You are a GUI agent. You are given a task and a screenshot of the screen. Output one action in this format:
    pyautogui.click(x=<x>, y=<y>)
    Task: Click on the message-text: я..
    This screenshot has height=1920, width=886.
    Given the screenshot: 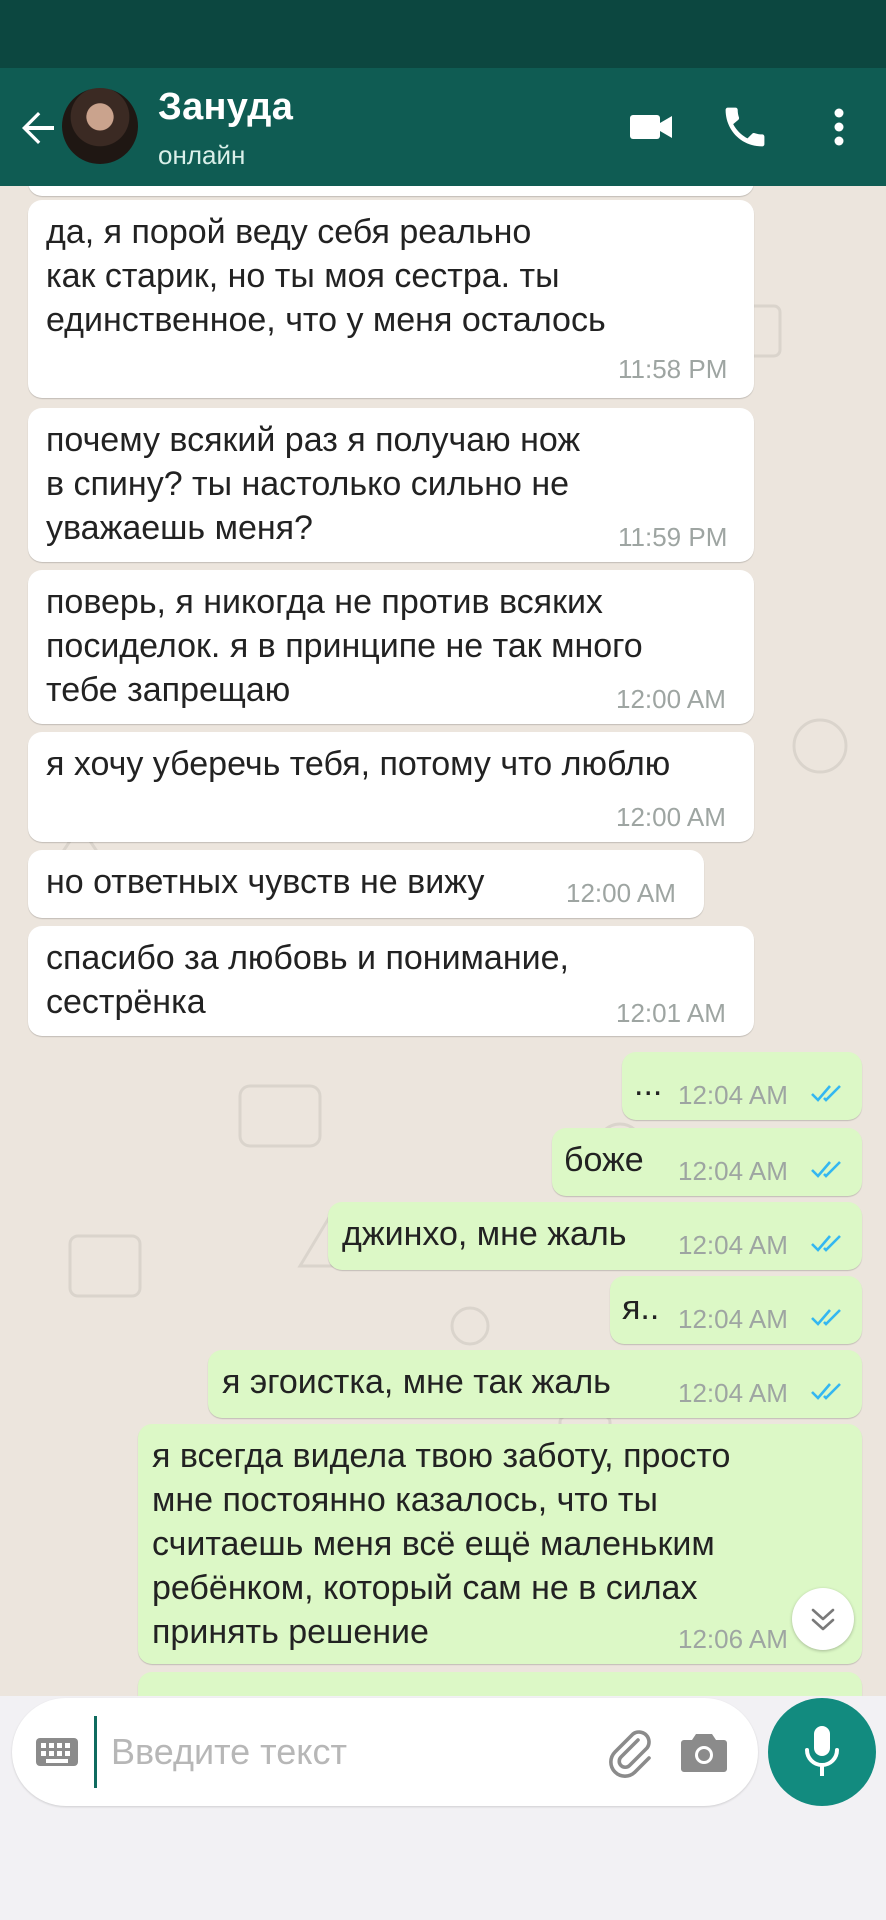 What is the action you would take?
    pyautogui.click(x=641, y=1308)
    